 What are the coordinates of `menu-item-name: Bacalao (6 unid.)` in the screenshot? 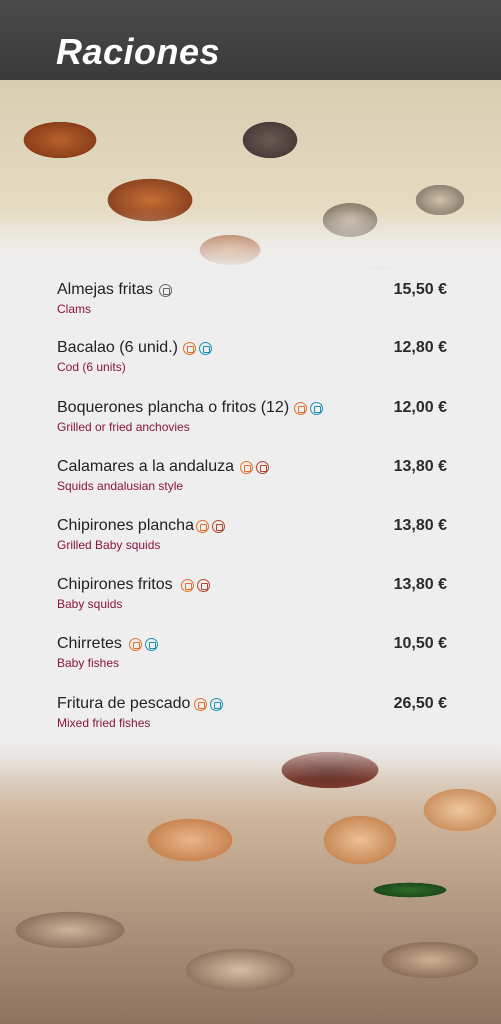 It's located at (117, 347).